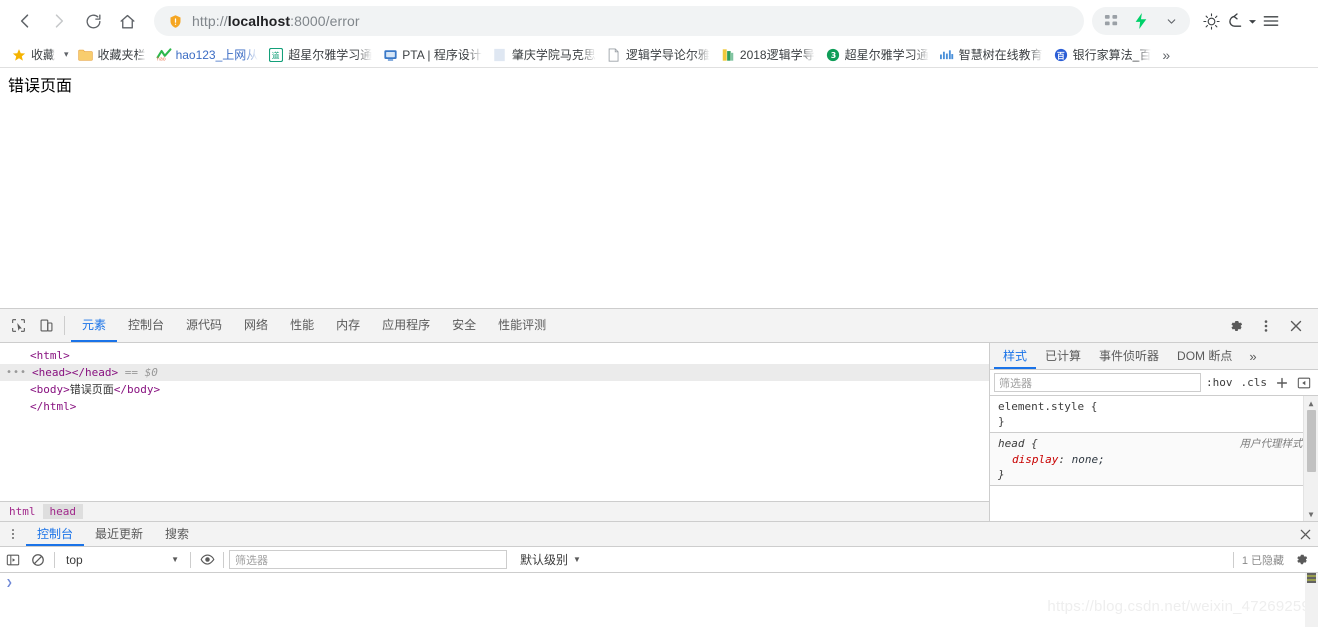  Describe the element at coordinates (659, 582) in the screenshot. I see `console-prompt: ❯` at that location.